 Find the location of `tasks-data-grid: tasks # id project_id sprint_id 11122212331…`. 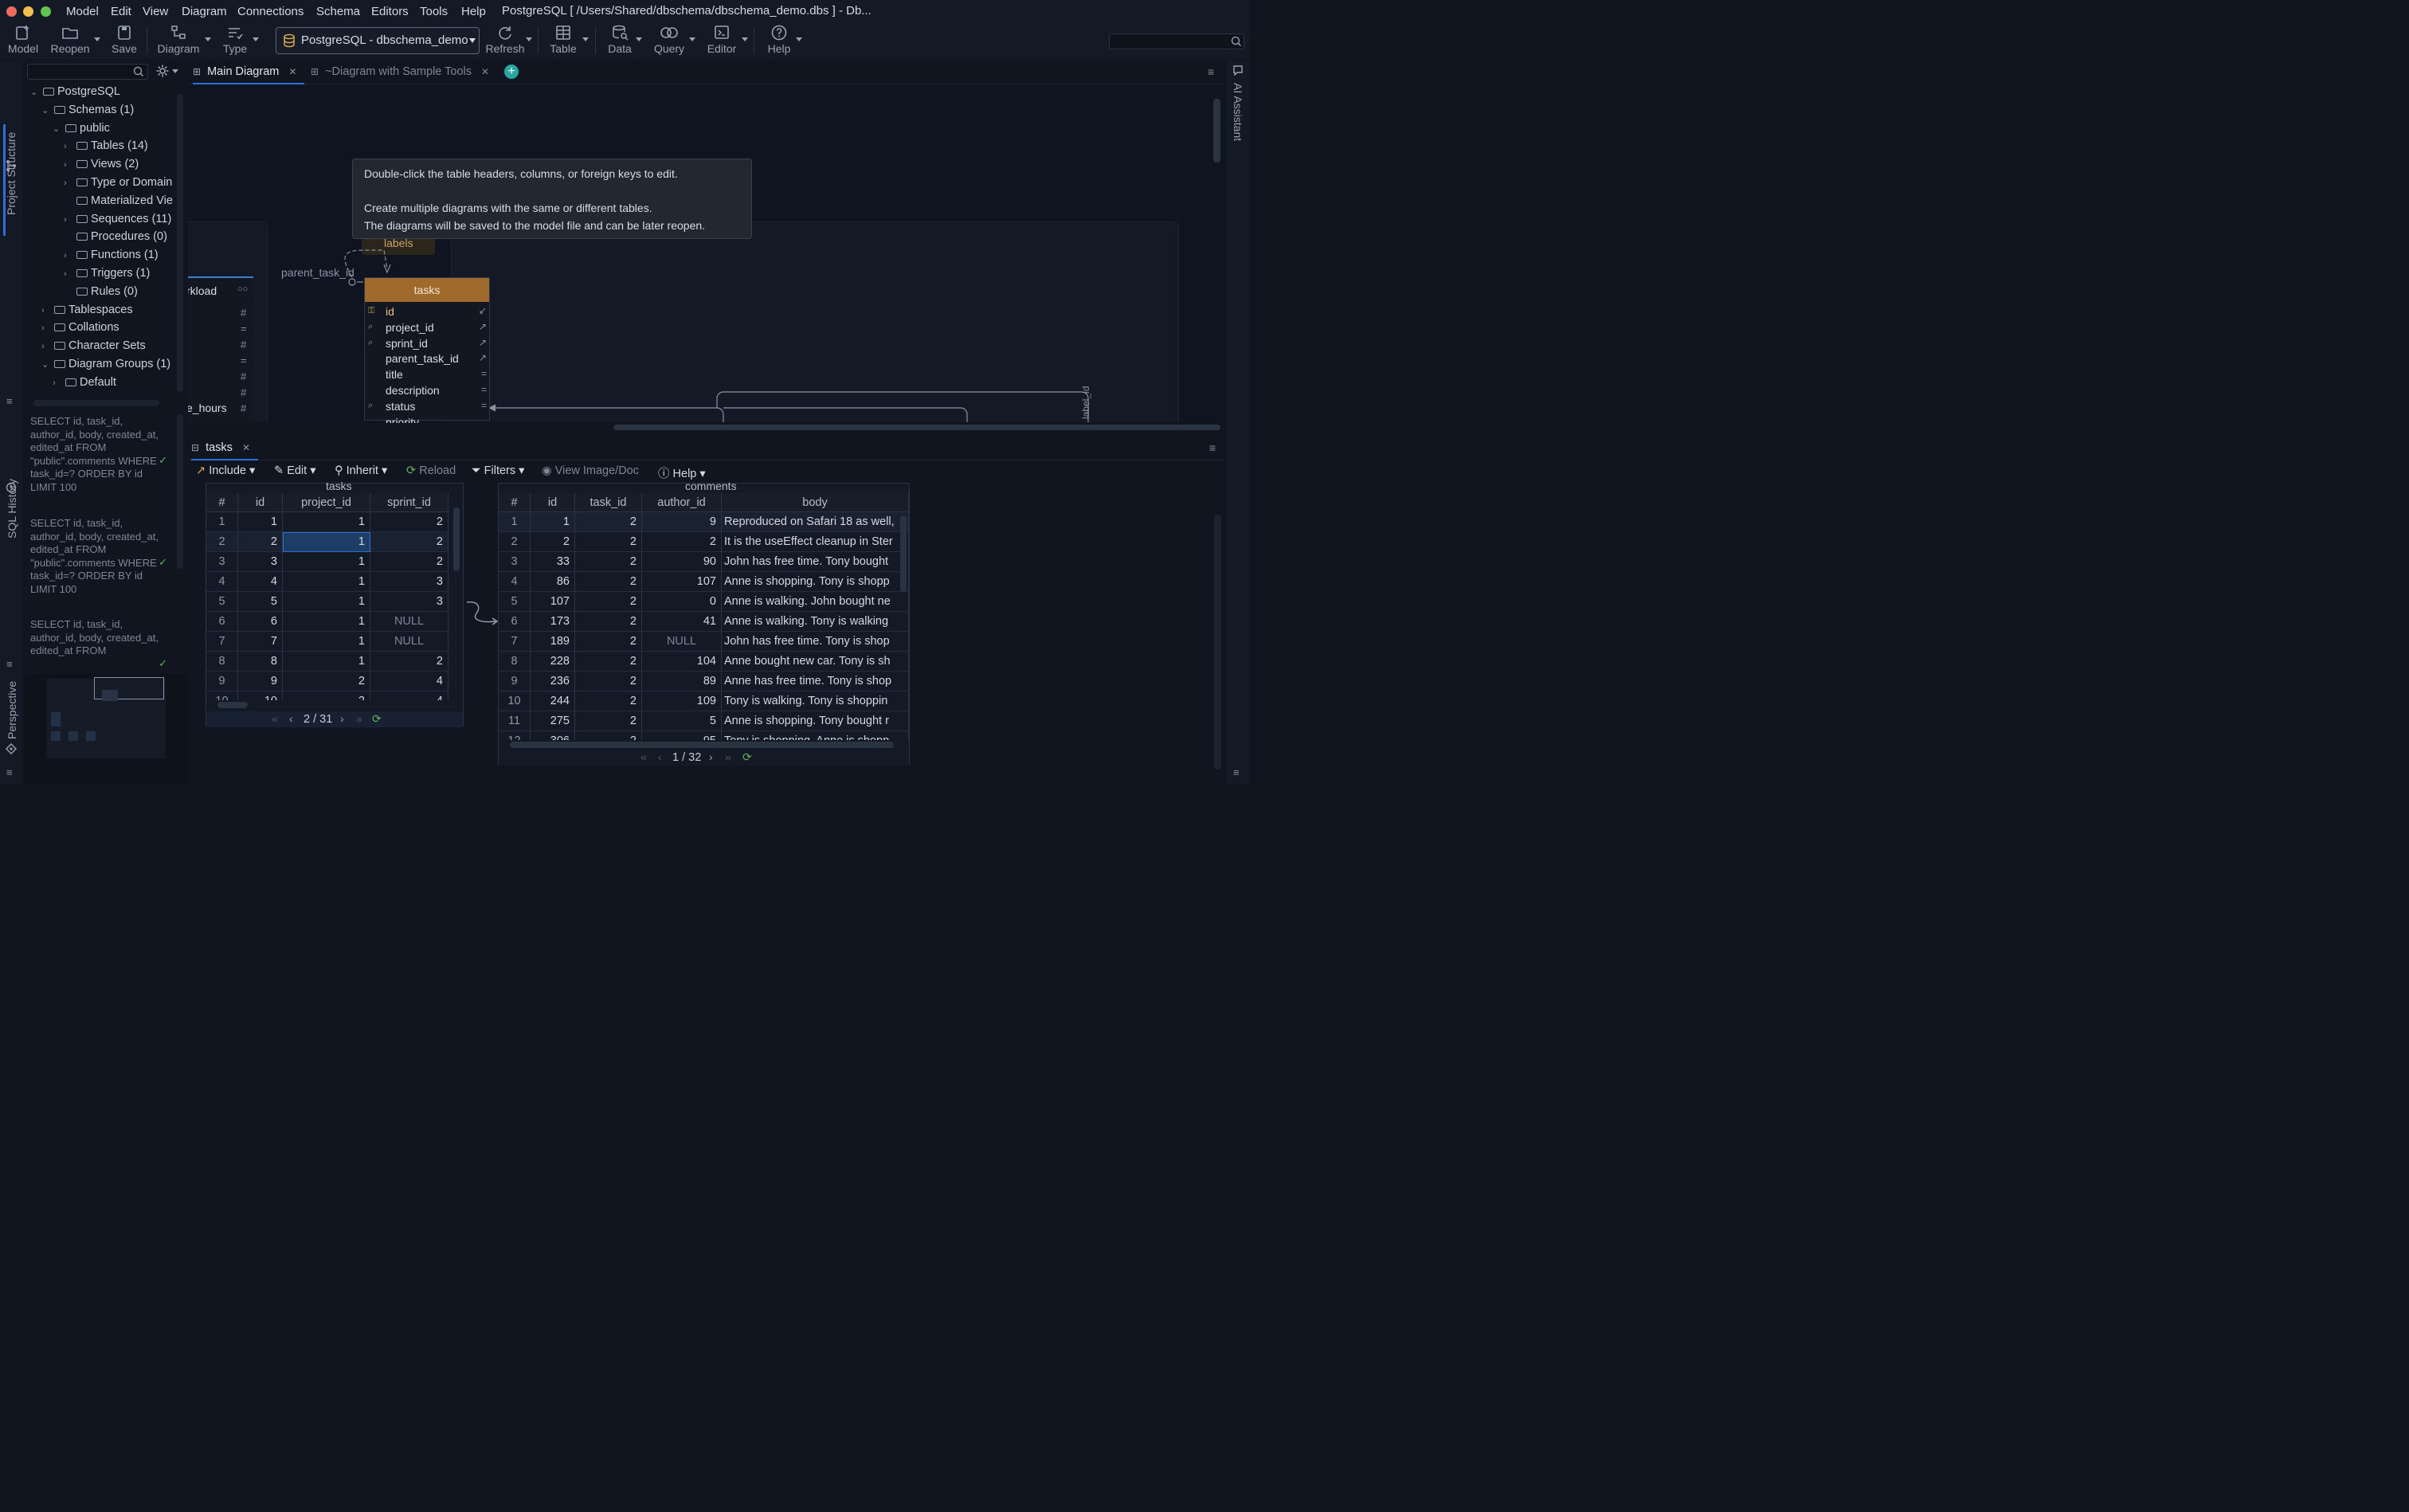

tasks-data-grid: tasks # id project_id sprint_id 11122212331… is located at coordinates (335, 603).